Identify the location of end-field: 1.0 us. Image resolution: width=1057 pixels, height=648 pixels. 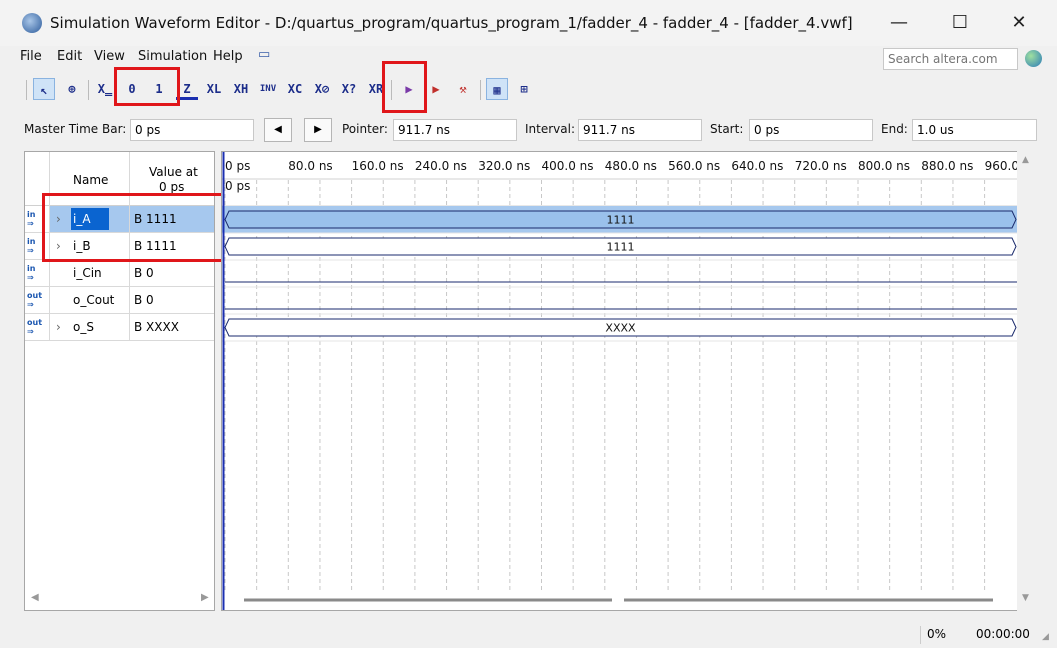
(974, 130).